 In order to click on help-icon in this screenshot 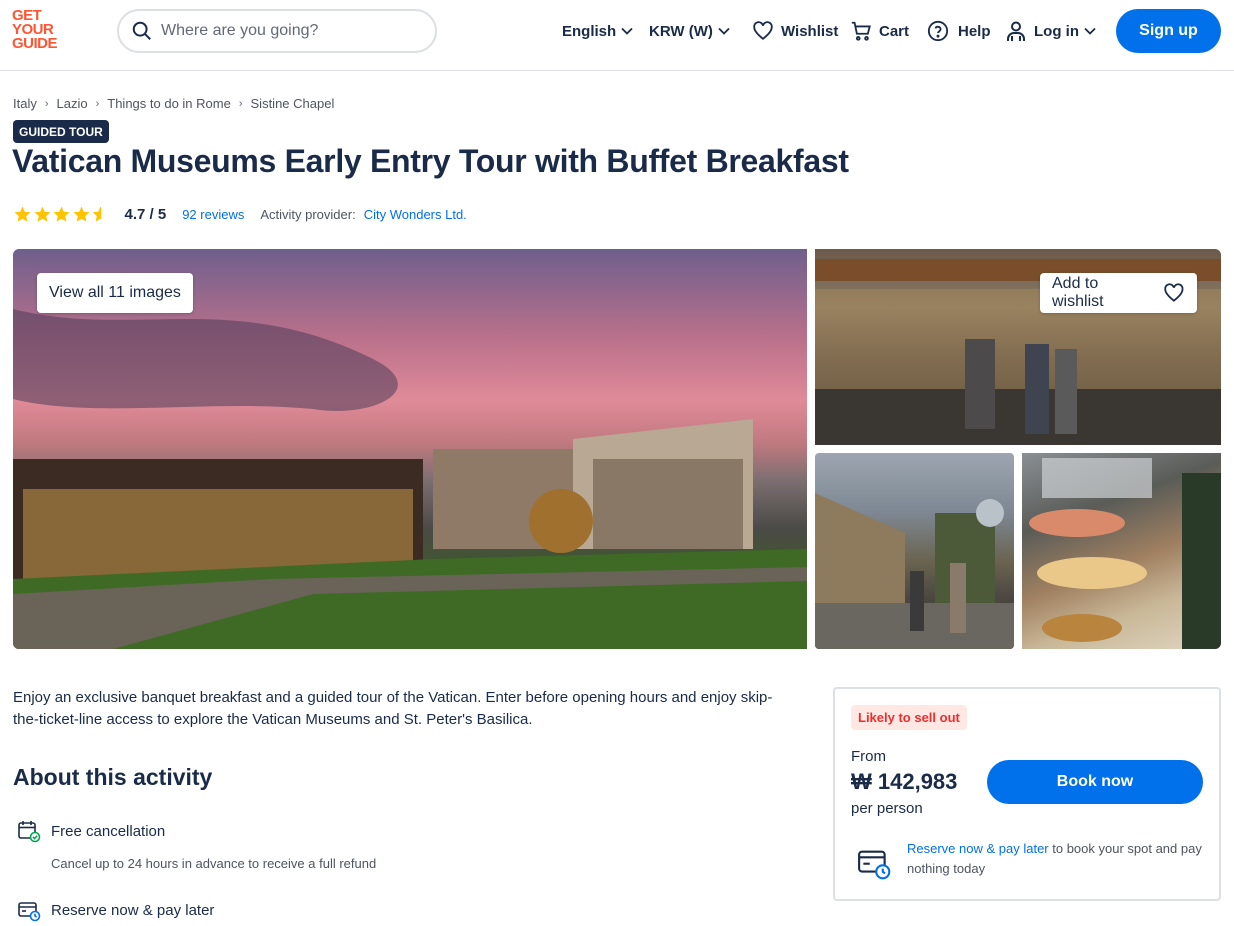, I will do `click(938, 31)`.